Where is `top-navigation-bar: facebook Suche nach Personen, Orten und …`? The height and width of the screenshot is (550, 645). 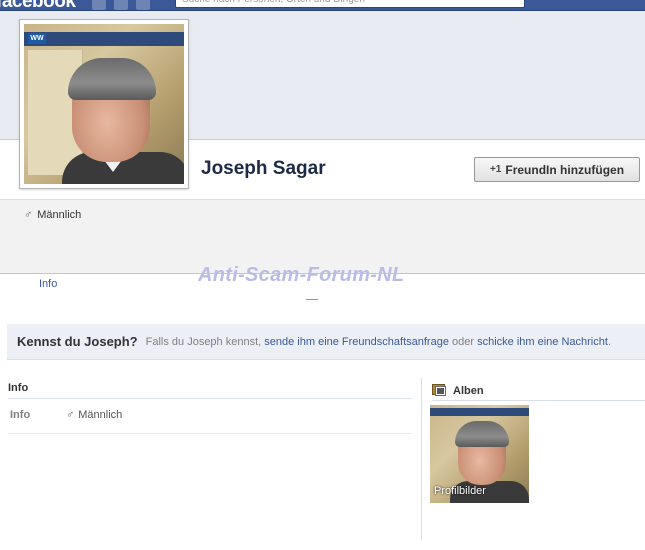
top-navigation-bar: facebook Suche nach Personen, Orten und … is located at coordinates (322, 5).